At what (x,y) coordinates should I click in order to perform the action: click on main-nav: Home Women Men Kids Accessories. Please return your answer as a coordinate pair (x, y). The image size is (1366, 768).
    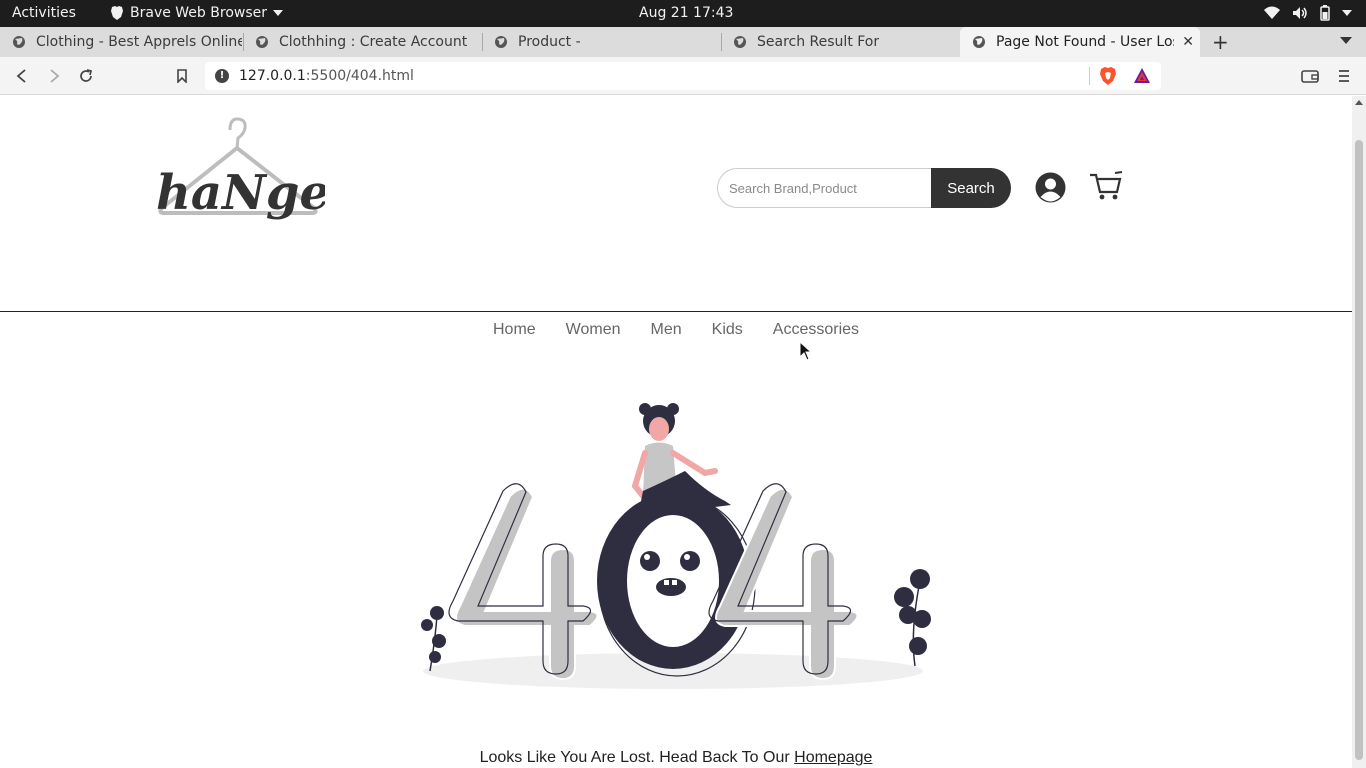
    Looking at the image, I should click on (676, 330).